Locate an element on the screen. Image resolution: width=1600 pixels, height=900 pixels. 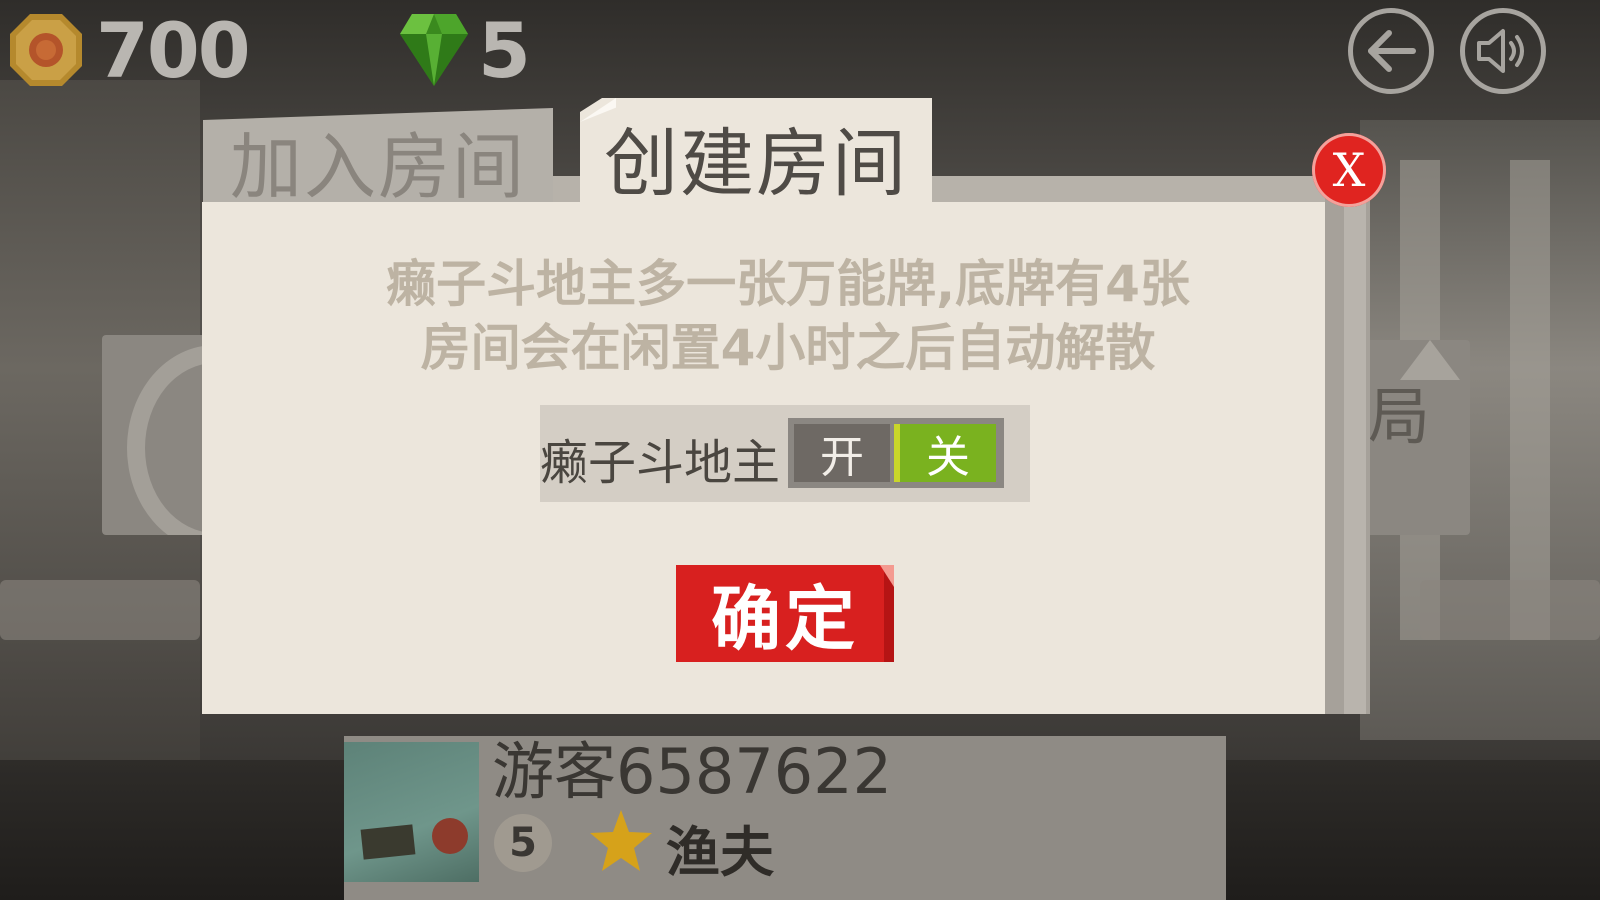
close-icon: X is located at coordinates (1349, 170).